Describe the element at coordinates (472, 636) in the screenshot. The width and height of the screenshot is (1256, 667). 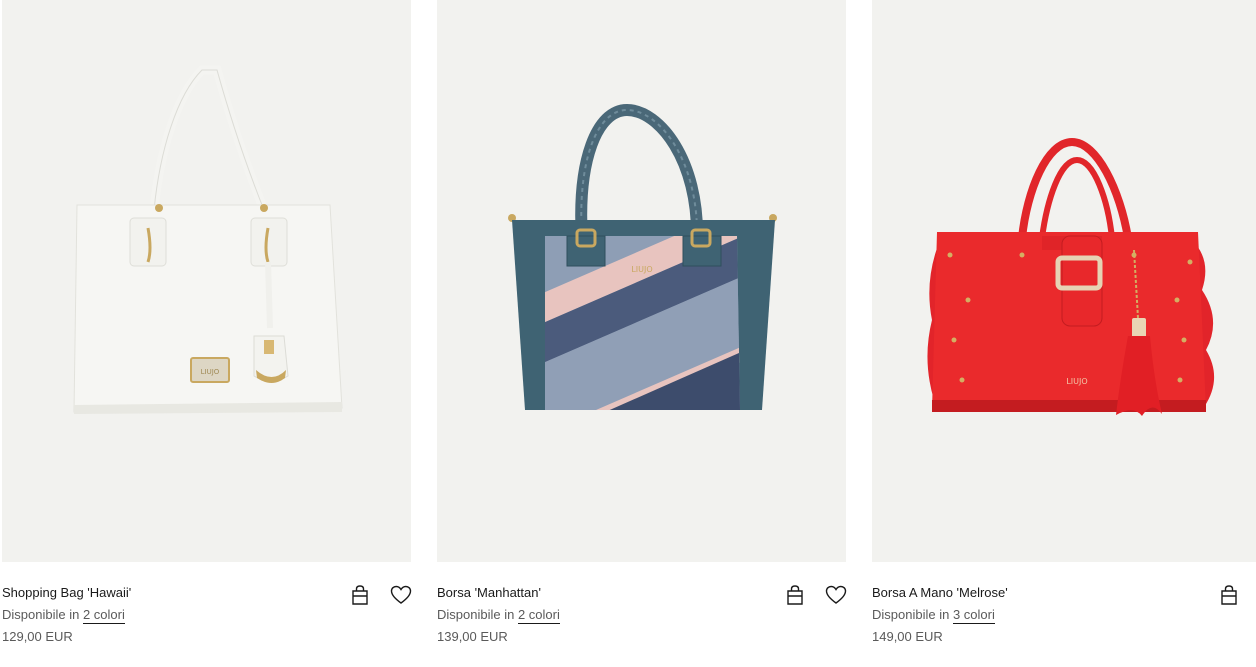
I see `product-price: 139,00 EUR` at that location.